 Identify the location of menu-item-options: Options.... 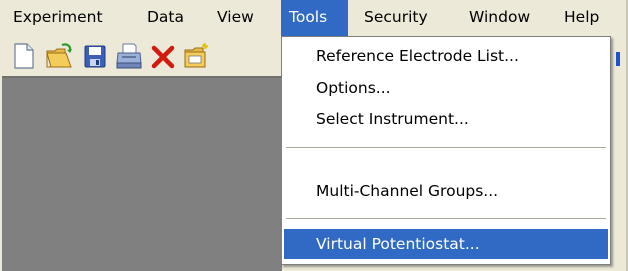
(446, 88).